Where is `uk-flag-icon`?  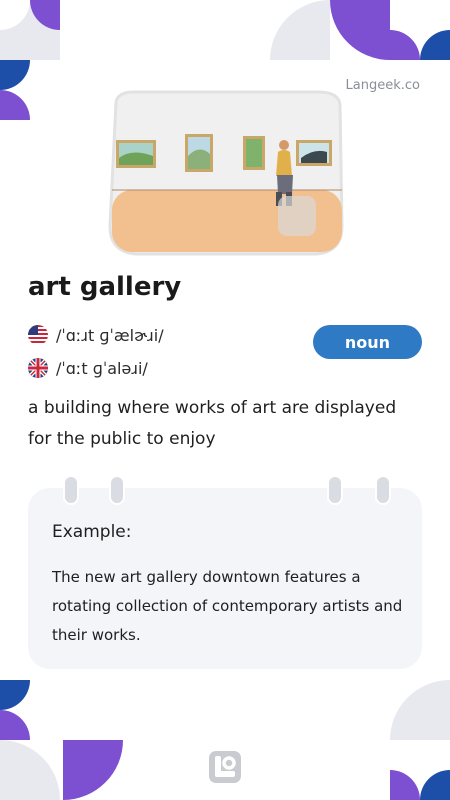
uk-flag-icon is located at coordinates (38, 368).